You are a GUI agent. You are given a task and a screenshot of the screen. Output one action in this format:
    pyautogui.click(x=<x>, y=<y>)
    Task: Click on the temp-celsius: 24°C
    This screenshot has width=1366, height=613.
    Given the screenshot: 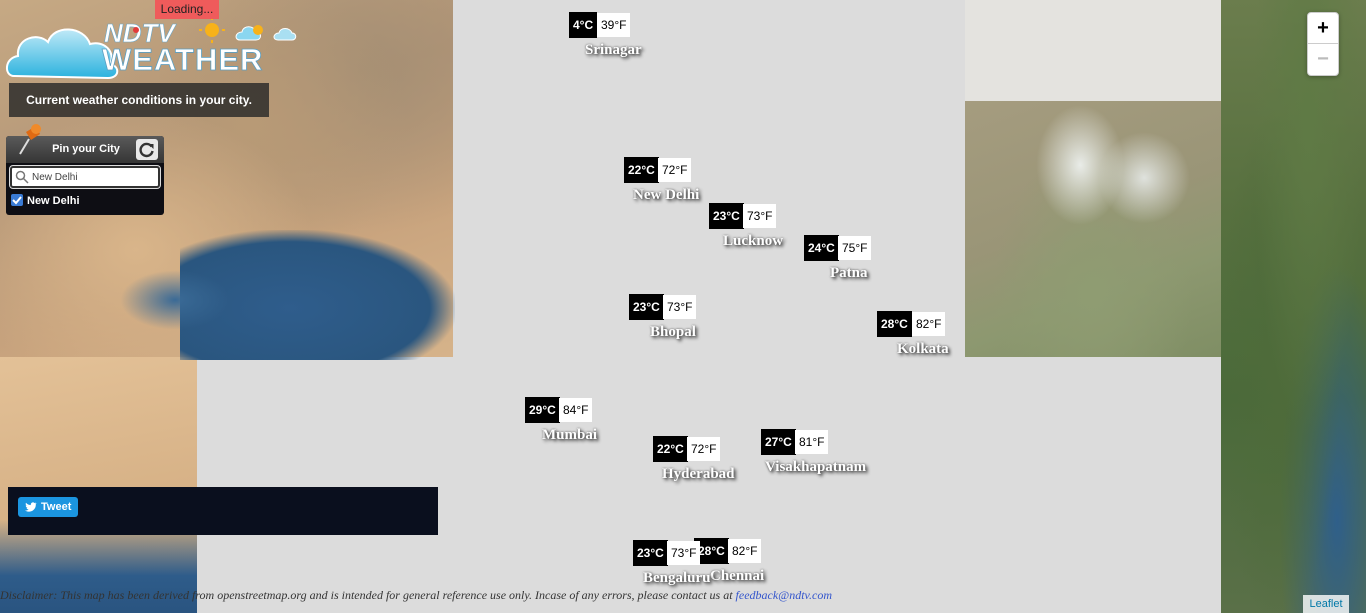 What is the action you would take?
    pyautogui.click(x=821, y=248)
    